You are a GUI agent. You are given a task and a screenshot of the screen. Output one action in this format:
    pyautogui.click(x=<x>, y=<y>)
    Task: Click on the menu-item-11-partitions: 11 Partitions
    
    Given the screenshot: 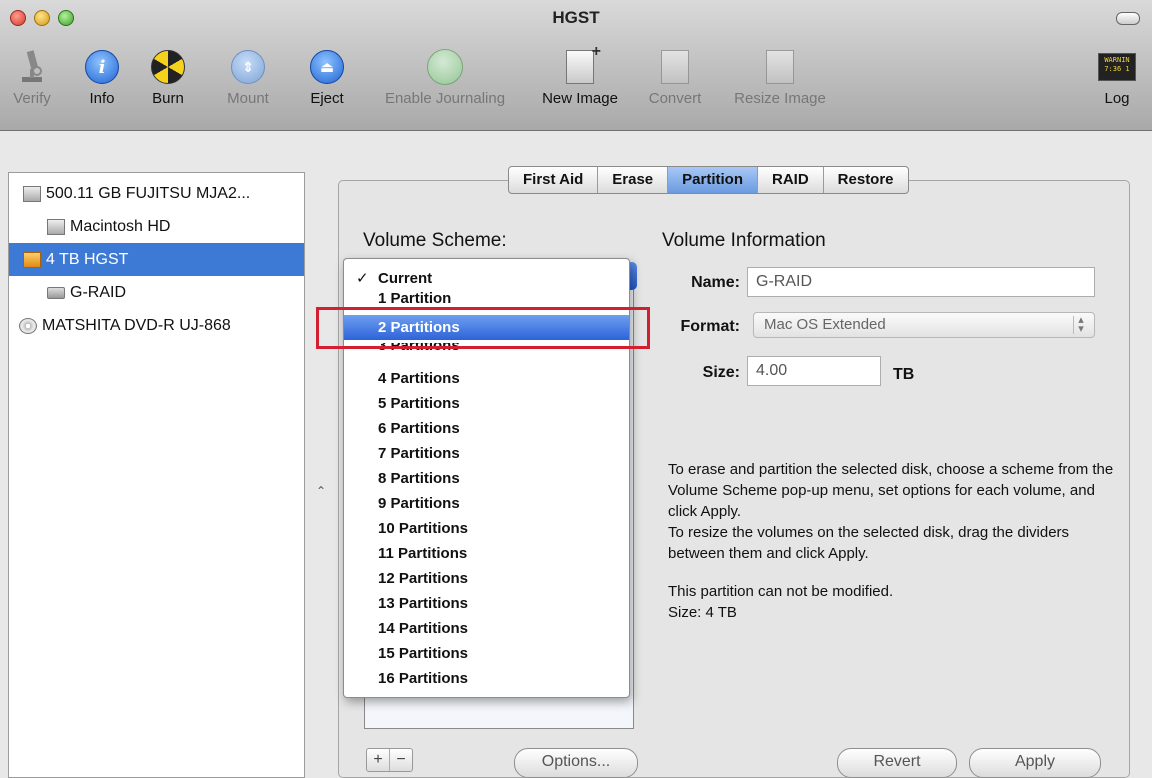 What is the action you would take?
    pyautogui.click(x=486, y=553)
    